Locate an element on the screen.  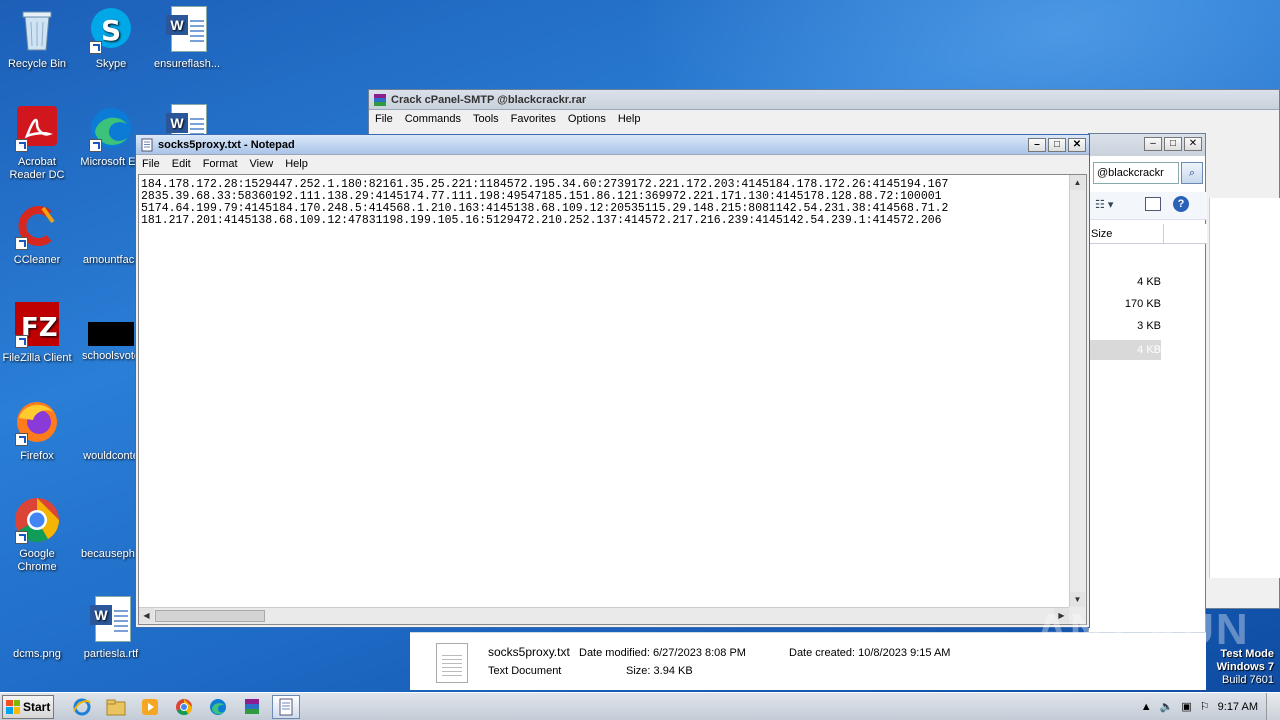
start-button: Start is located at coordinates (28, 706).